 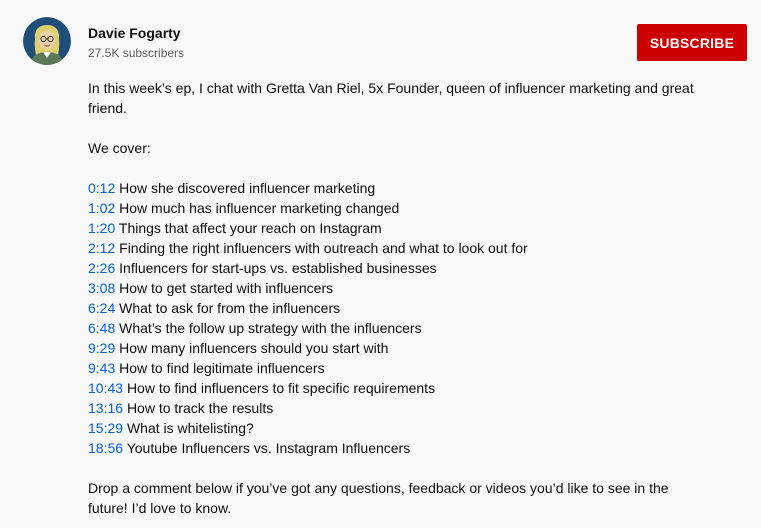 What do you see at coordinates (230, 308) in the screenshot?
I see `chapter-title: What to ask for from the influencers` at bounding box center [230, 308].